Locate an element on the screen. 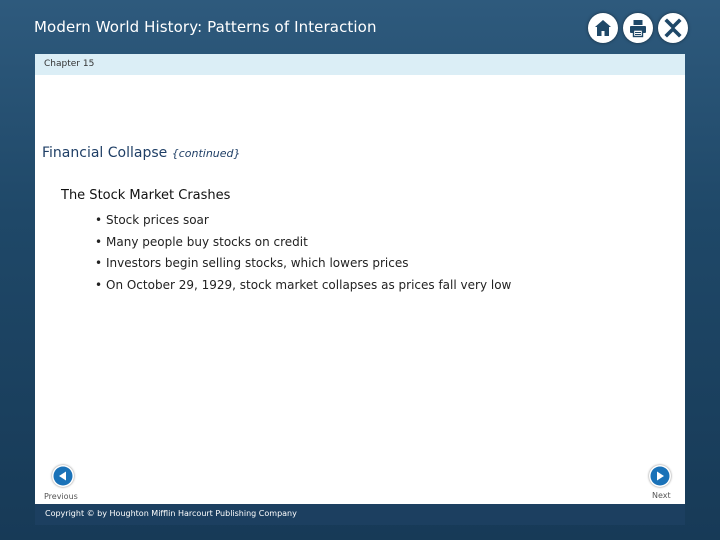  home-icon is located at coordinates (603, 28).